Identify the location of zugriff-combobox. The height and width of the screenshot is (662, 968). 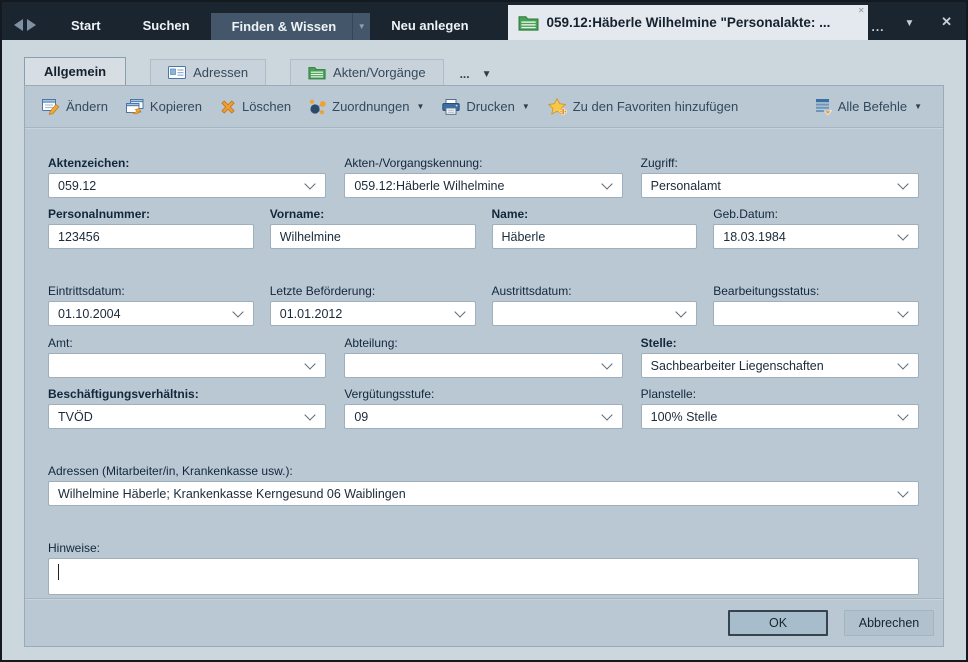
(779, 185).